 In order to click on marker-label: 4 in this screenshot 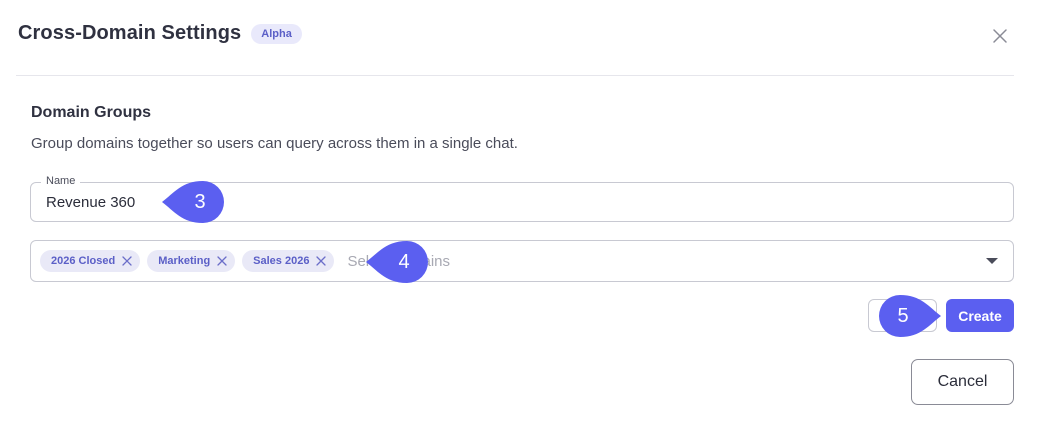, I will do `click(404, 262)`.